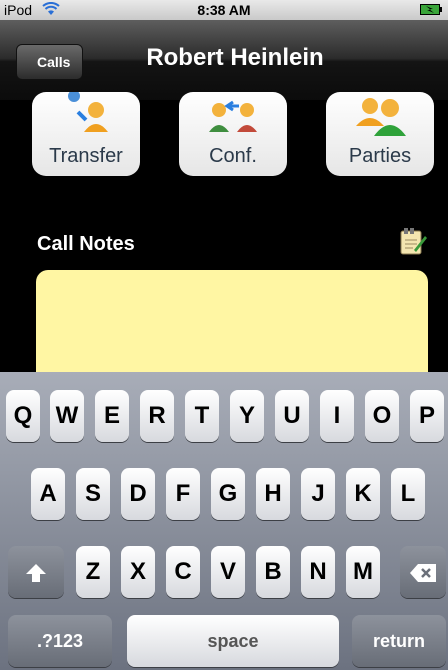 The height and width of the screenshot is (670, 448). Describe the element at coordinates (183, 572) in the screenshot. I see `key-c: C` at that location.